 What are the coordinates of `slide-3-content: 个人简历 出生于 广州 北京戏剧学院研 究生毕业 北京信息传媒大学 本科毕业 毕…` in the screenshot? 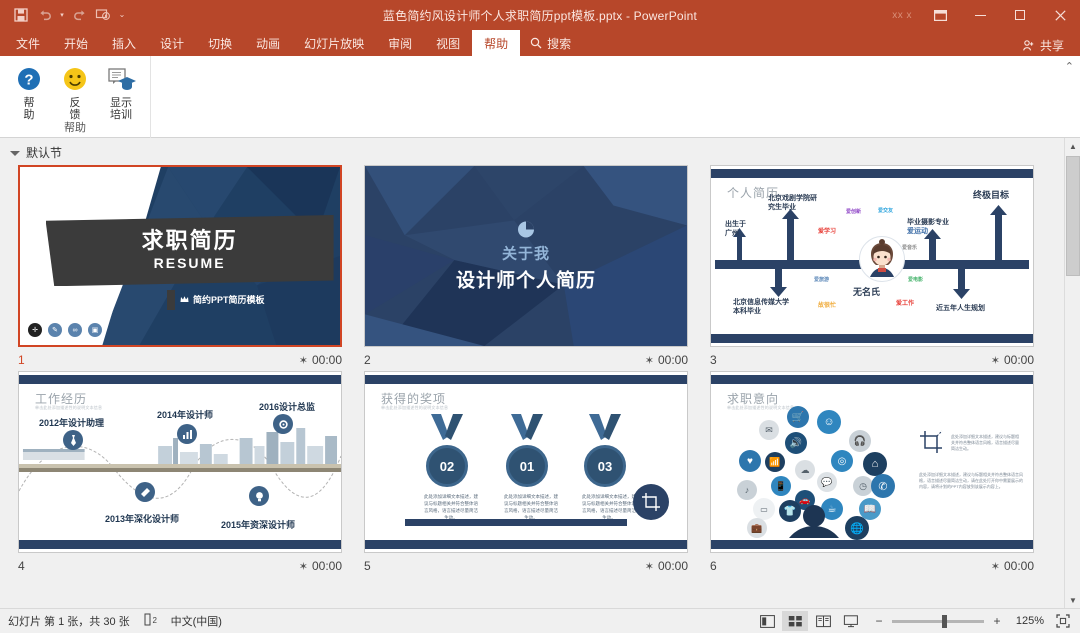 It's located at (872, 256).